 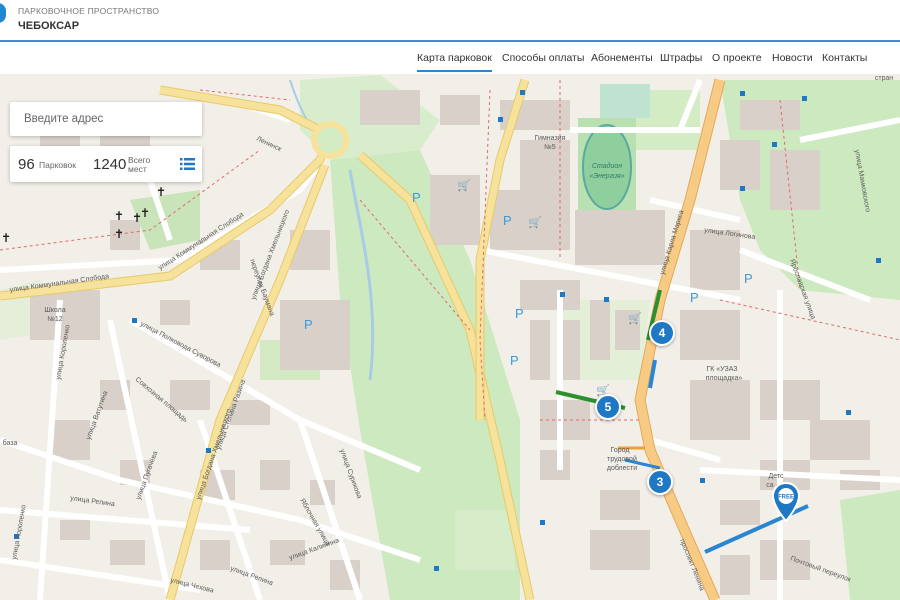 I want to click on parking-marker: 5, so click(x=608, y=407).